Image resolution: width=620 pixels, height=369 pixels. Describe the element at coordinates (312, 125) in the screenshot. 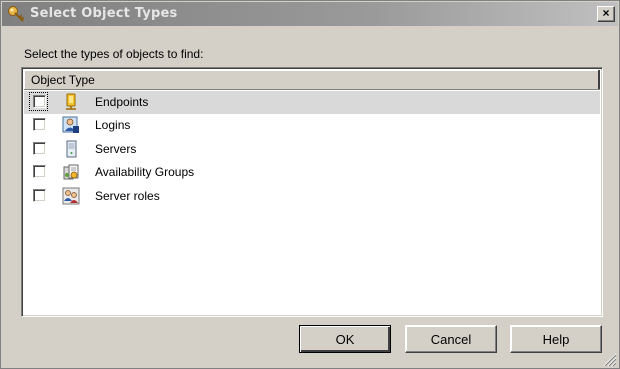

I see `list-item-logins: Logins` at that location.